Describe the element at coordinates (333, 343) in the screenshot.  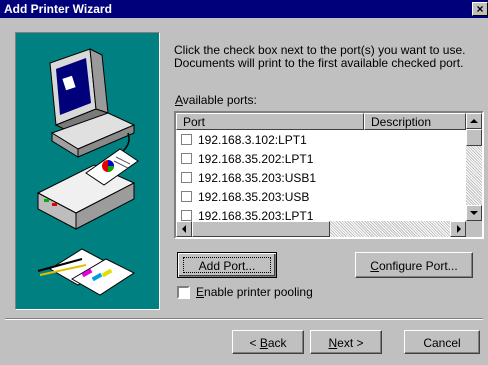
I see `next-mnemonic: N` at that location.